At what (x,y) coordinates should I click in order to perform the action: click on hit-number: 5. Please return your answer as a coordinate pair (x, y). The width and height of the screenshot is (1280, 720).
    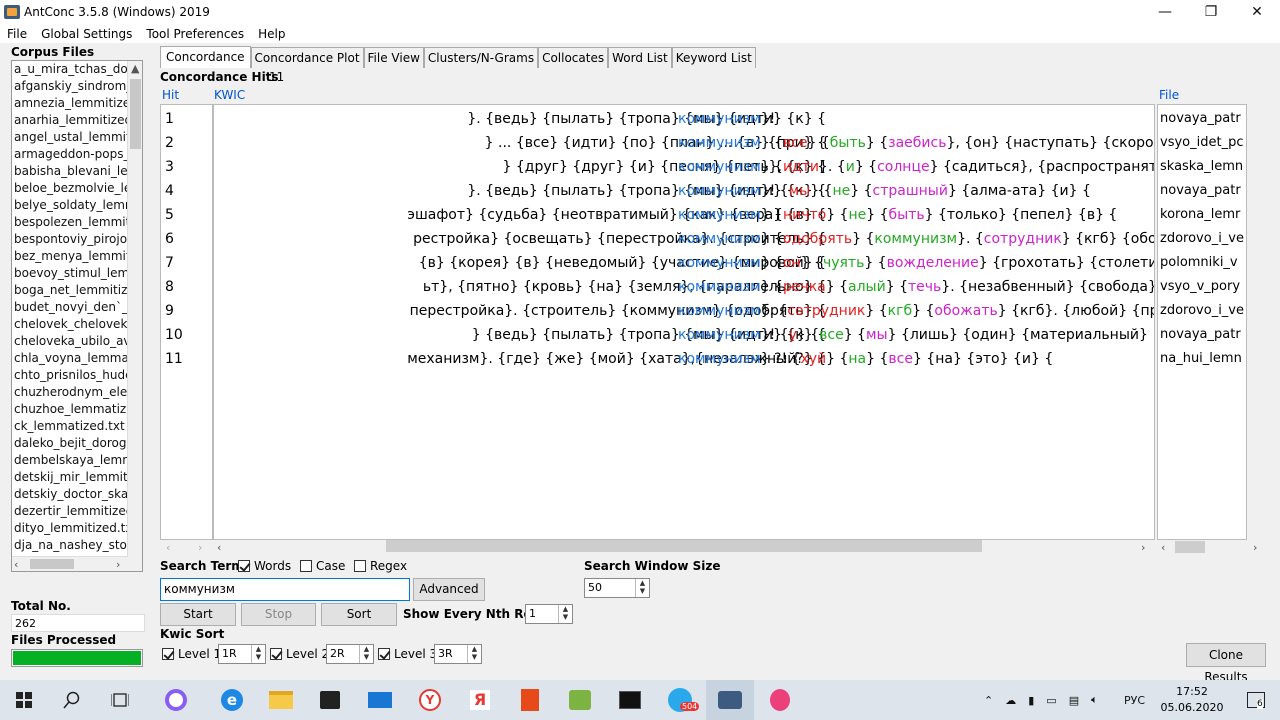
    Looking at the image, I should click on (169, 215).